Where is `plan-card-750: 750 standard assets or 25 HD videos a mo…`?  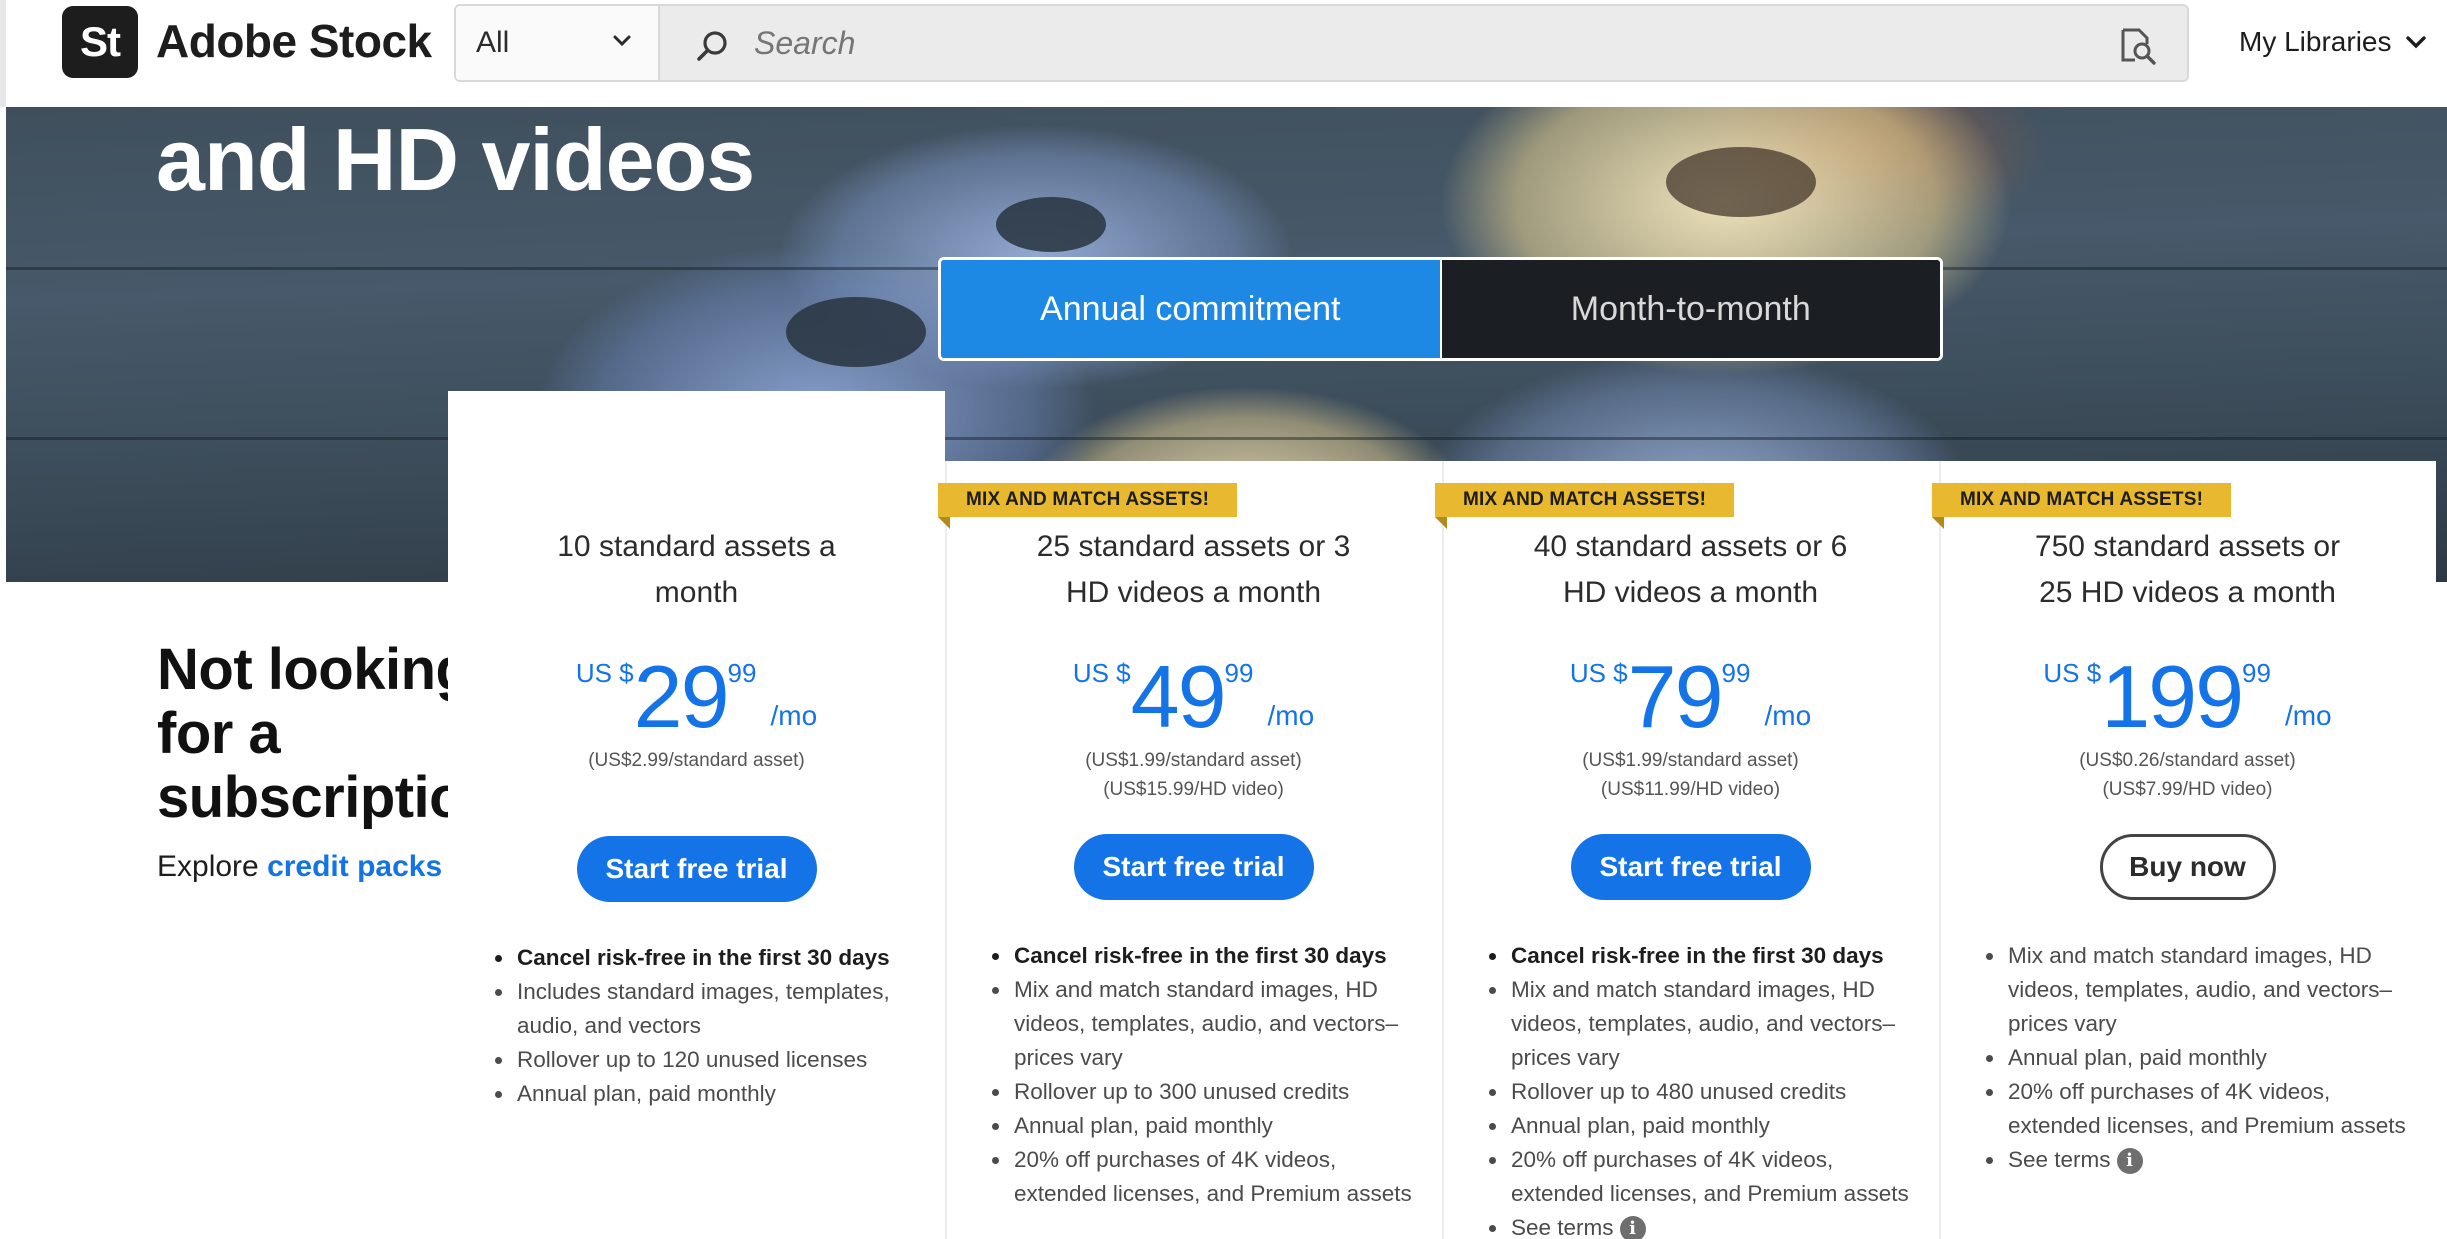
plan-card-750: 750 standard assets or 25 HD videos a mo… is located at coordinates (2187, 850).